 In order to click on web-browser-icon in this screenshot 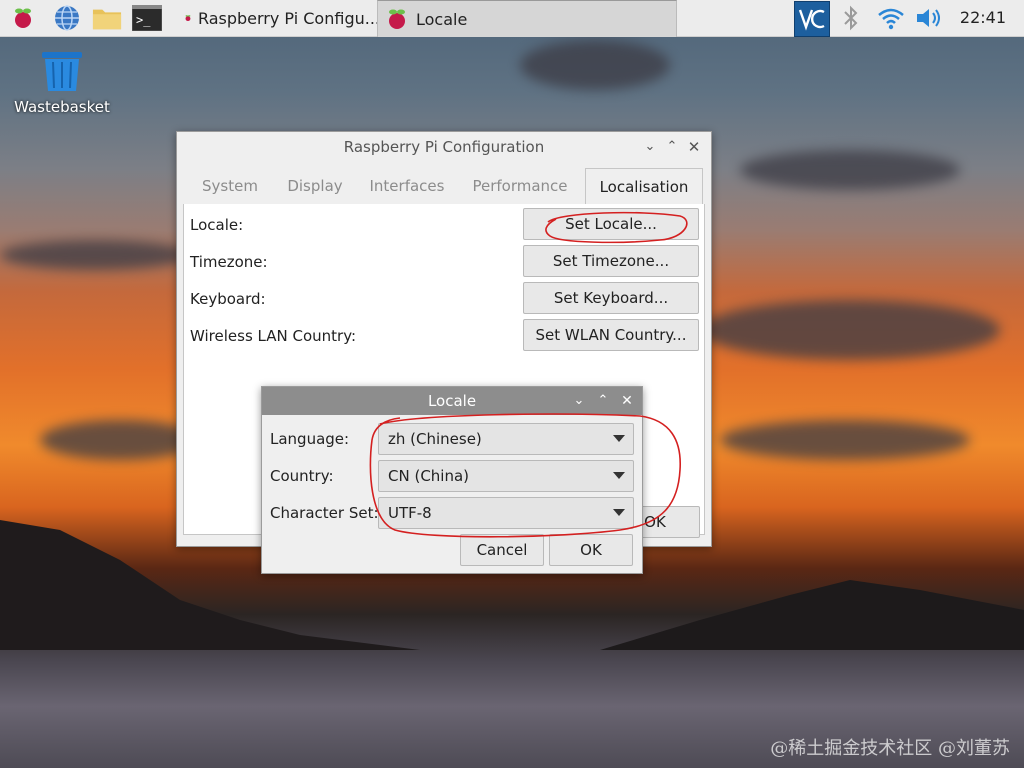, I will do `click(67, 18)`.